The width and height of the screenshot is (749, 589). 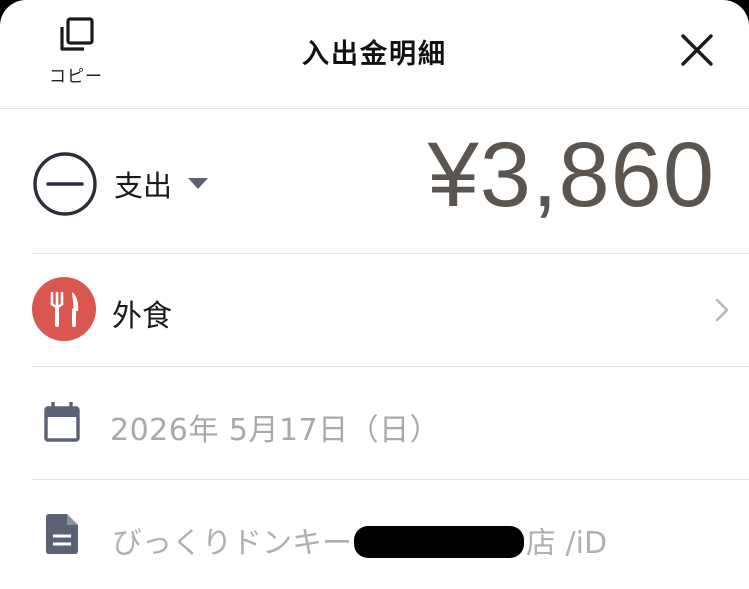 I want to click on memo-prefix: びっくりドンキー, so click(x=232, y=543).